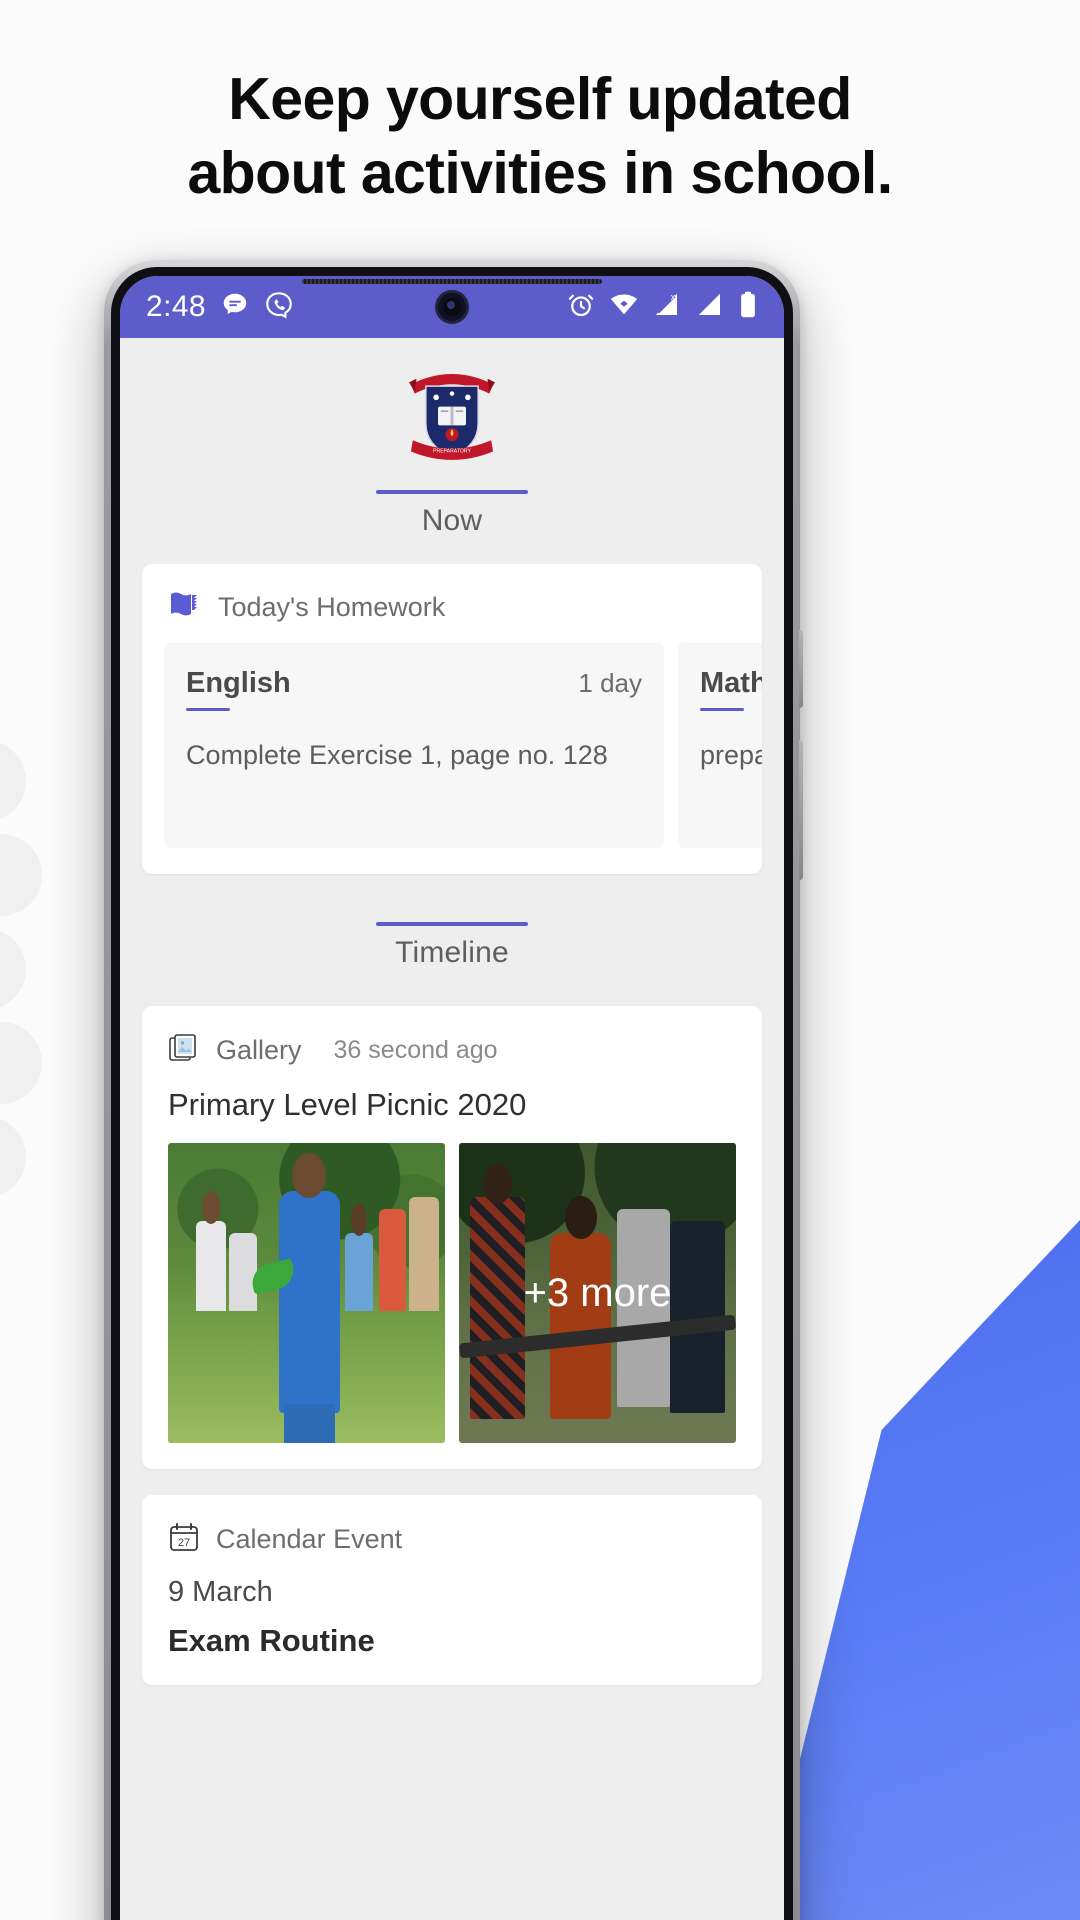 The height and width of the screenshot is (1920, 1080). I want to click on homework-card-header: Today's Homework, so click(452, 603).